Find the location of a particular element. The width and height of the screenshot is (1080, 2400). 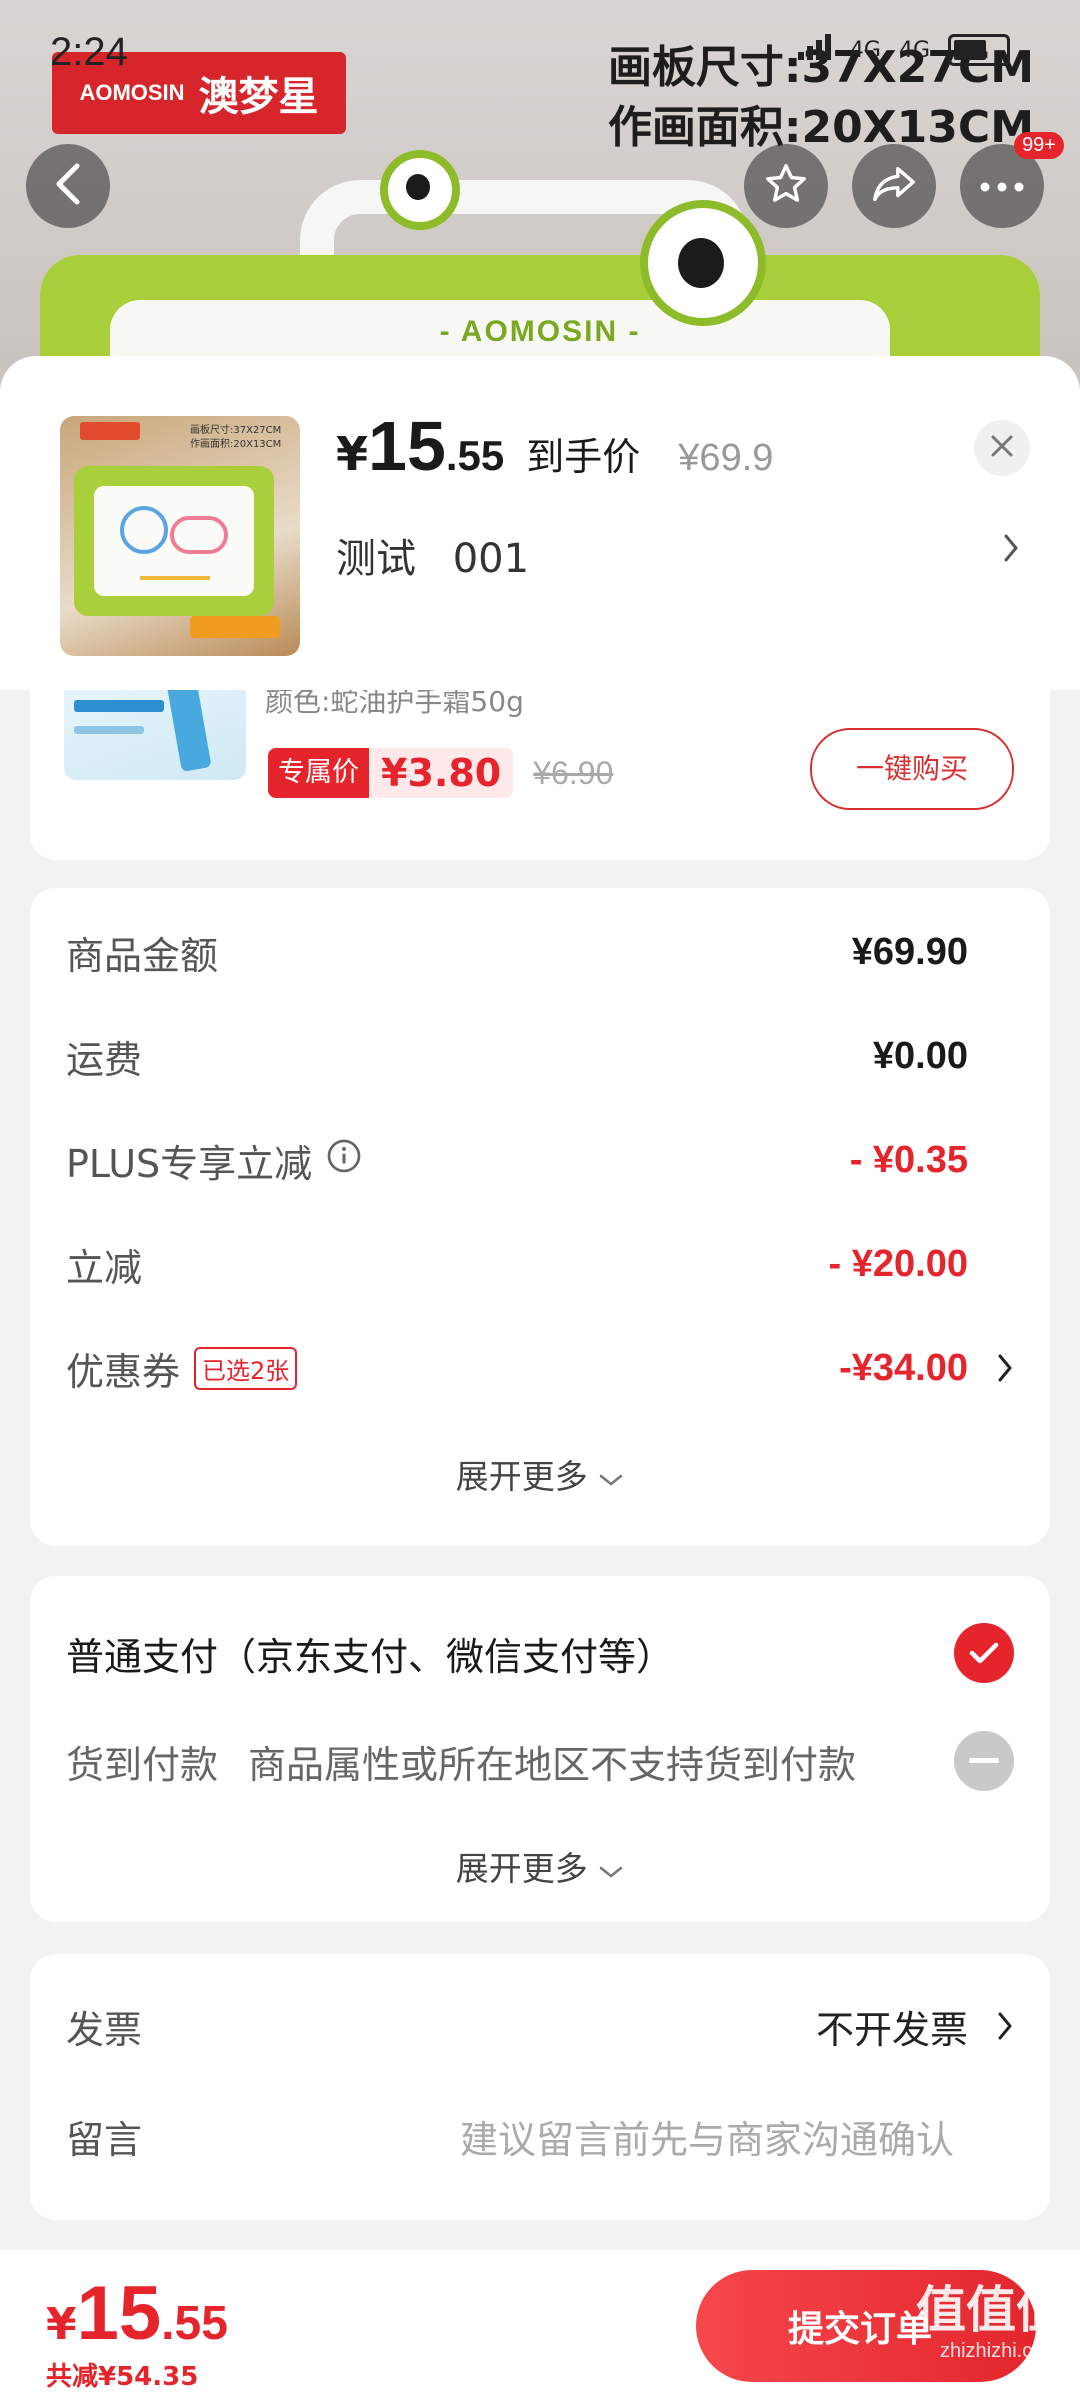

back-arrow-icon is located at coordinates (68, 186).